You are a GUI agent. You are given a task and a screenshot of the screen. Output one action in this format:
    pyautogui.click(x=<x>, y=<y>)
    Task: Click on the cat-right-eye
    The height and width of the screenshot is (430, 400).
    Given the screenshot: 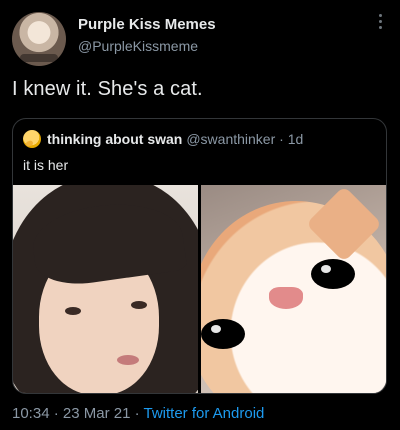 What is the action you would take?
    pyautogui.click(x=333, y=274)
    